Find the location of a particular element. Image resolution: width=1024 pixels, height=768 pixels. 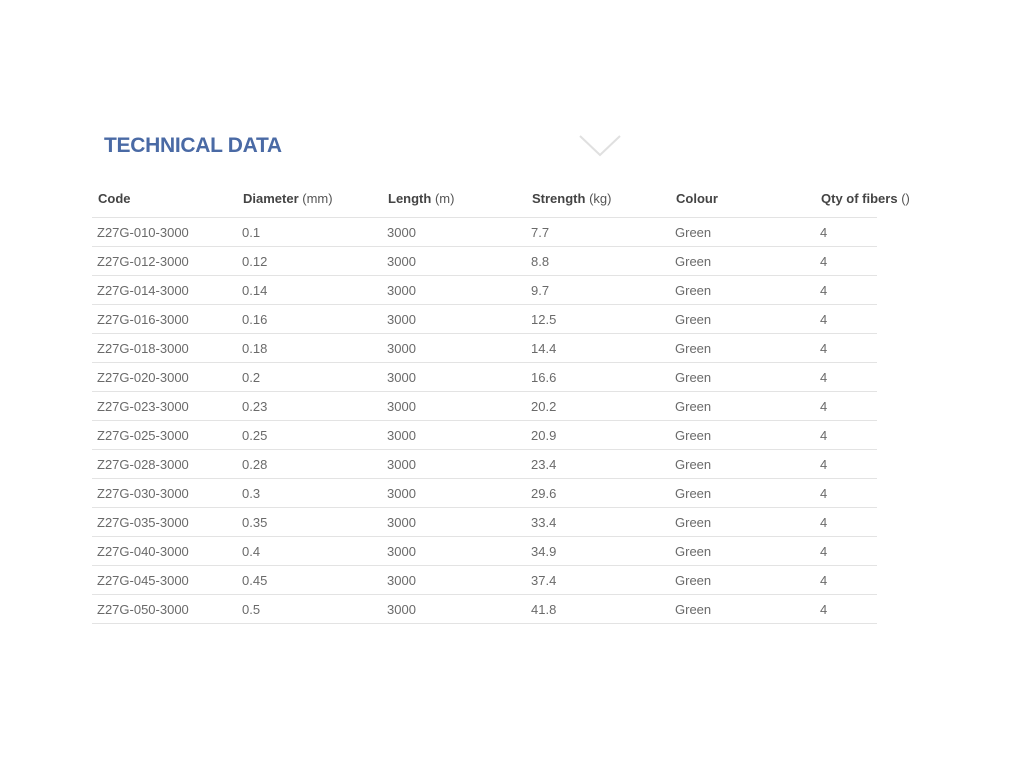

cell-code: Z27G-040-3000 is located at coordinates (164, 551).